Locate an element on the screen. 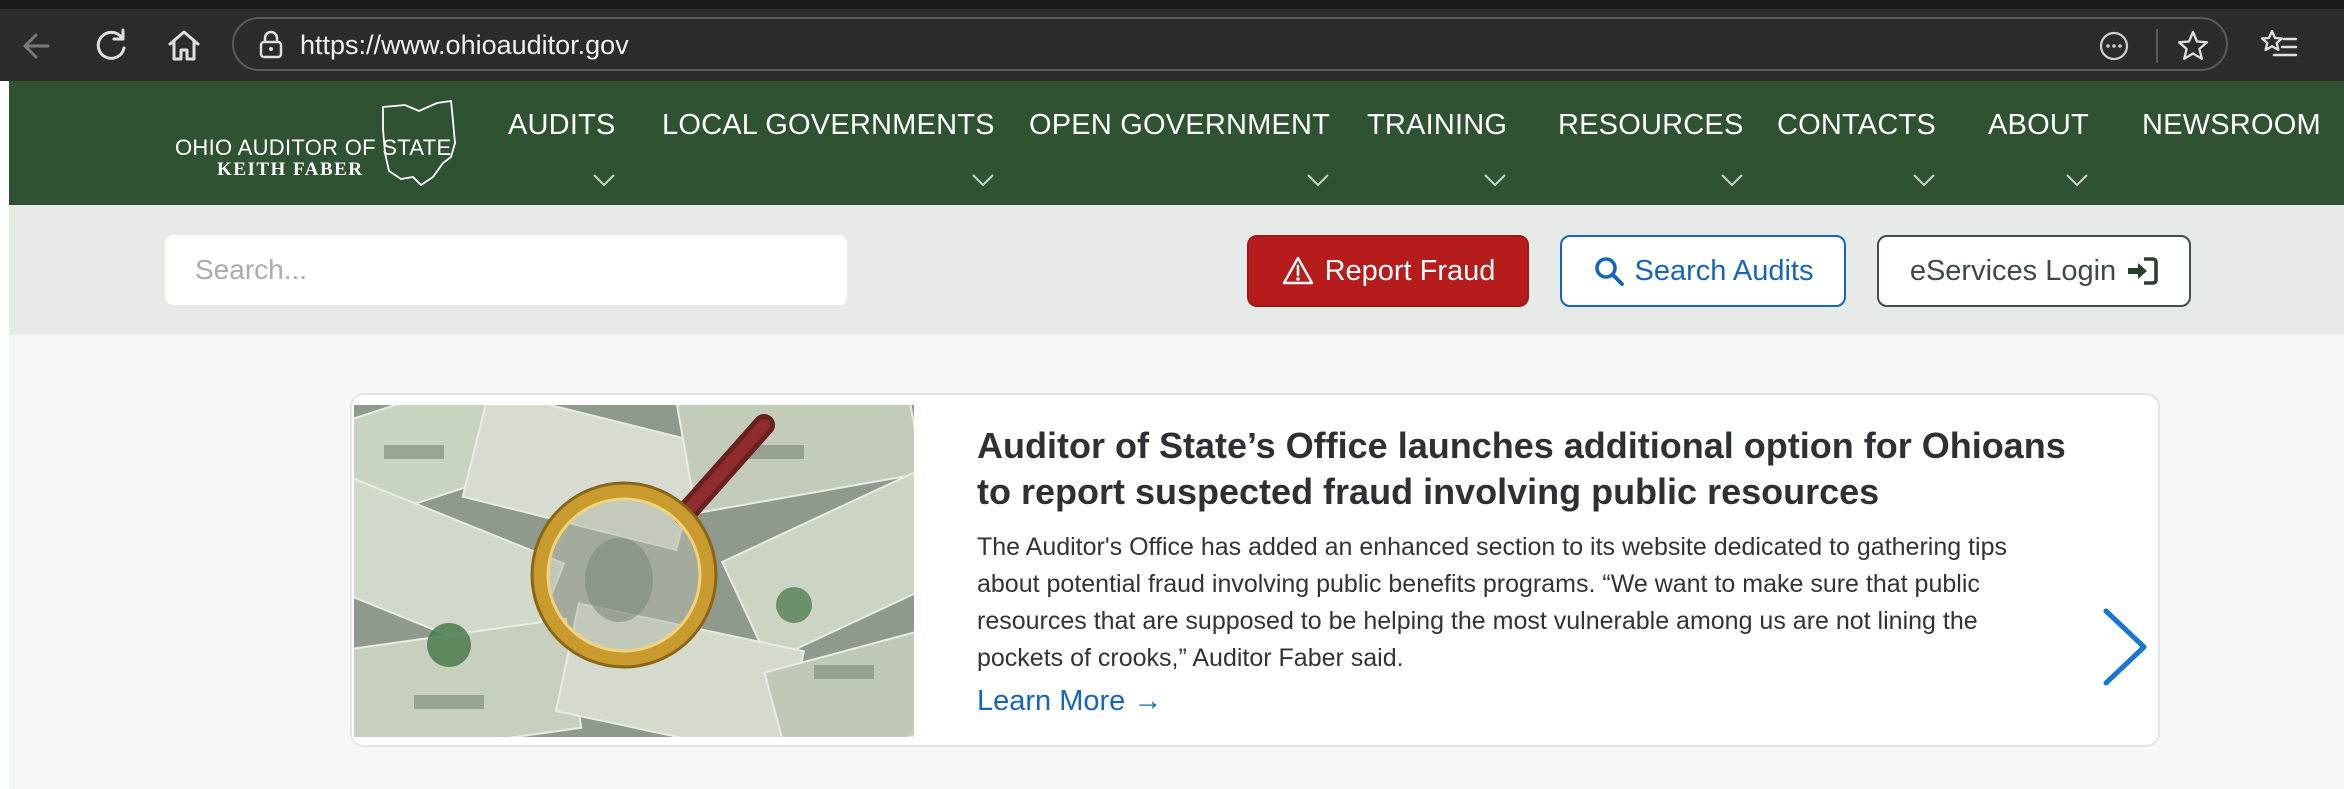  eservices-login-label: eServices Login is located at coordinates (2013, 270).